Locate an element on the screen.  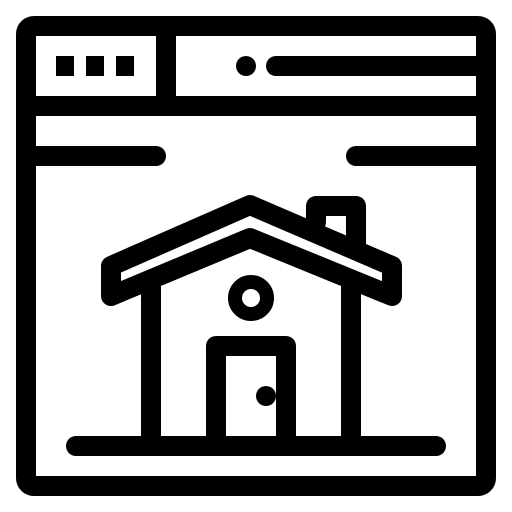
window-control-1-icon is located at coordinates (65, 66).